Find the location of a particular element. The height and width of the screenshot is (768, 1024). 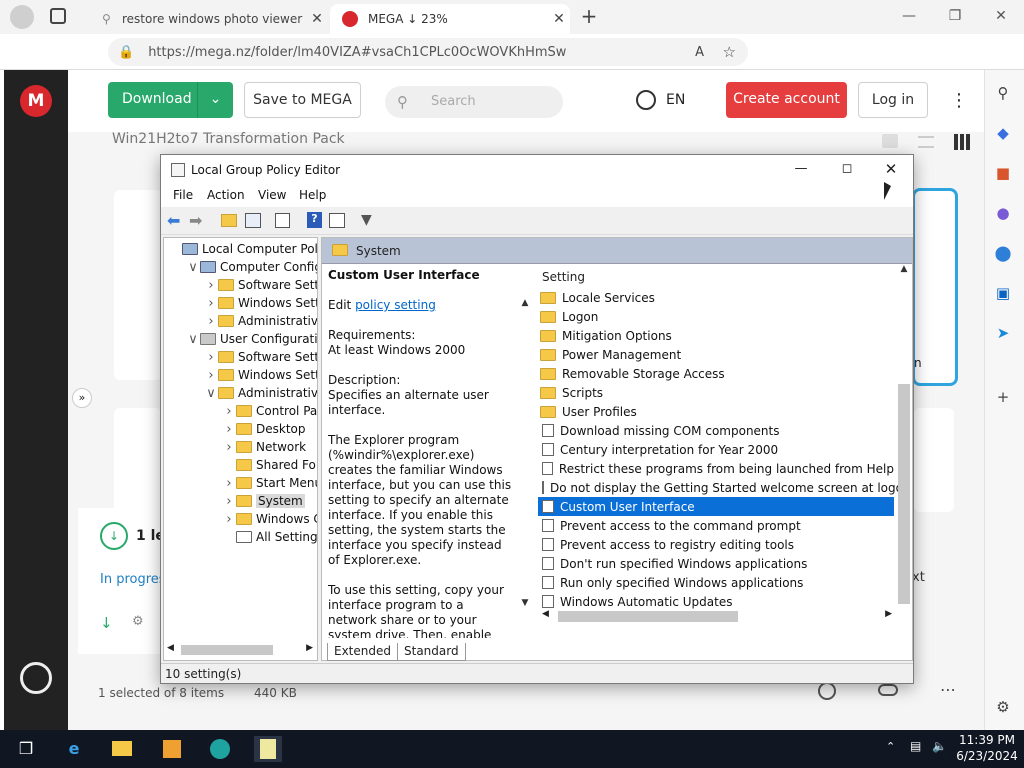

create-account-button: Create account is located at coordinates (786, 100).